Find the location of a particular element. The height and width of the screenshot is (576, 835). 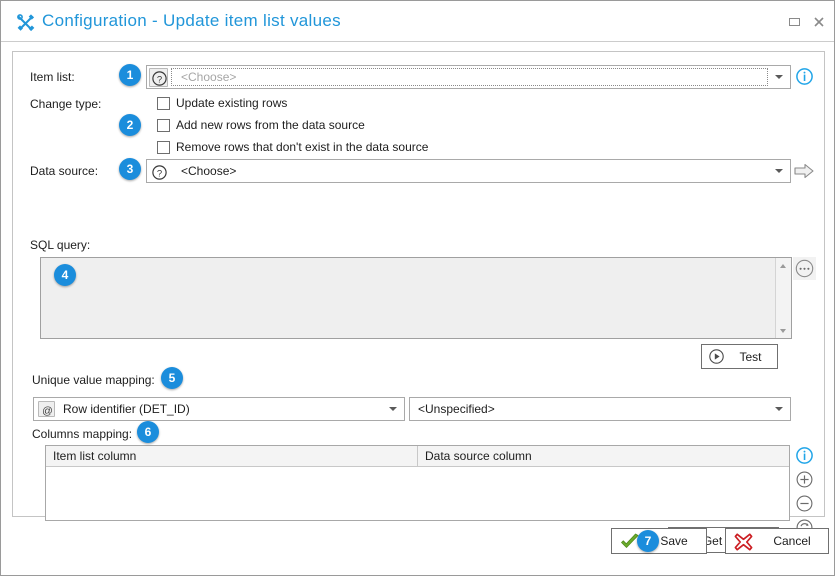

save-button: Save is located at coordinates (659, 541).